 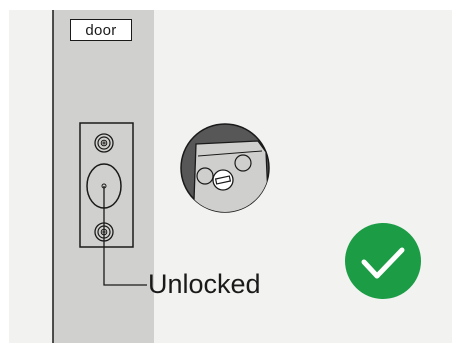 What do you see at coordinates (104, 143) in the screenshot?
I see `top-screw-icon` at bounding box center [104, 143].